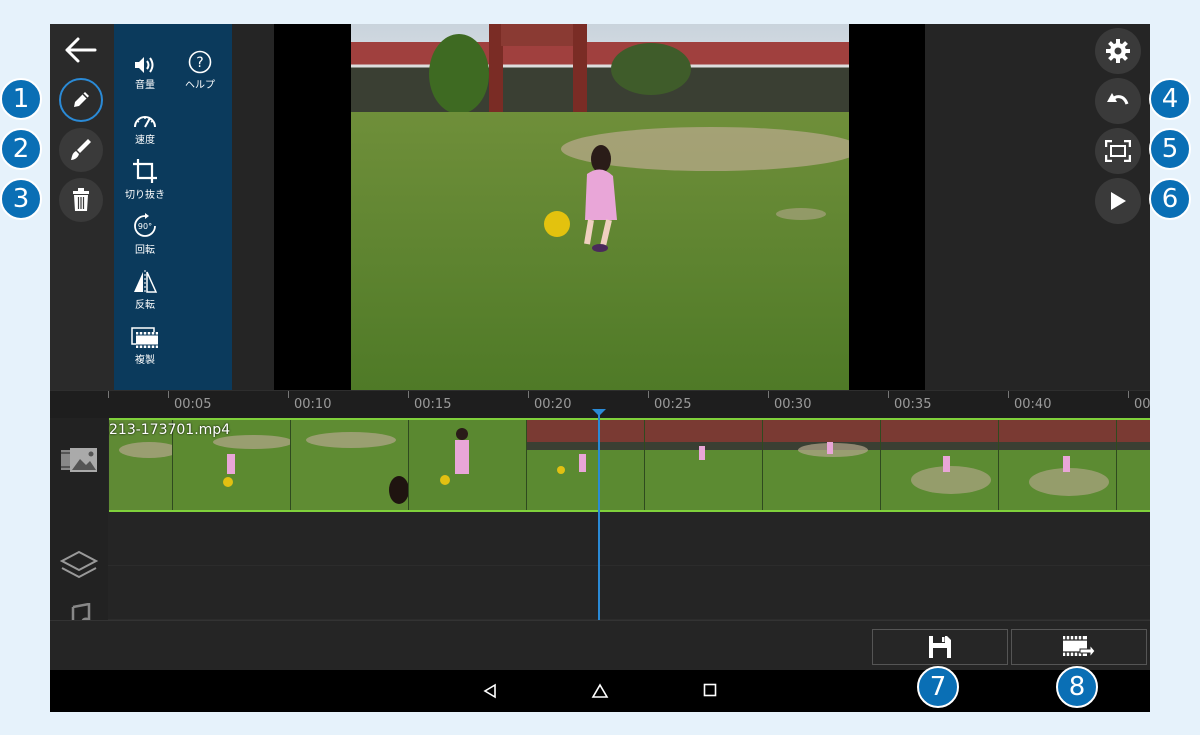 The height and width of the screenshot is (735, 1200). I want to click on export-video-button, so click(1079, 647).